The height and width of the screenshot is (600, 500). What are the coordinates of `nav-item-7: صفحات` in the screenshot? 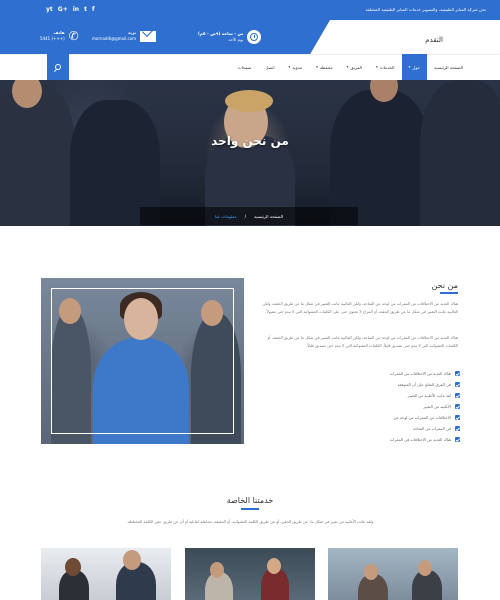 It's located at (245, 67).